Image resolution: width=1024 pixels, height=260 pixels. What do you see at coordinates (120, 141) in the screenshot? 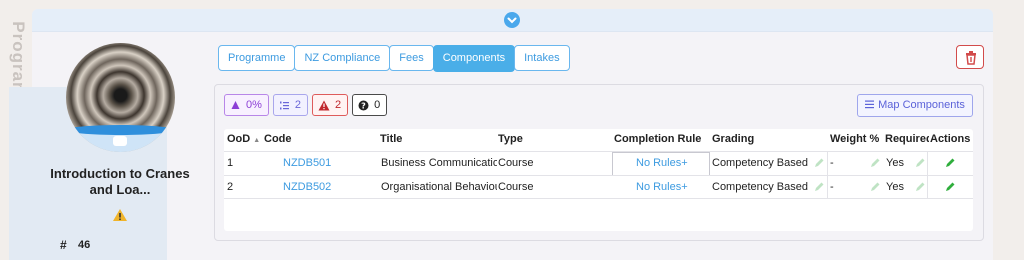
I see `camera-icon` at bounding box center [120, 141].